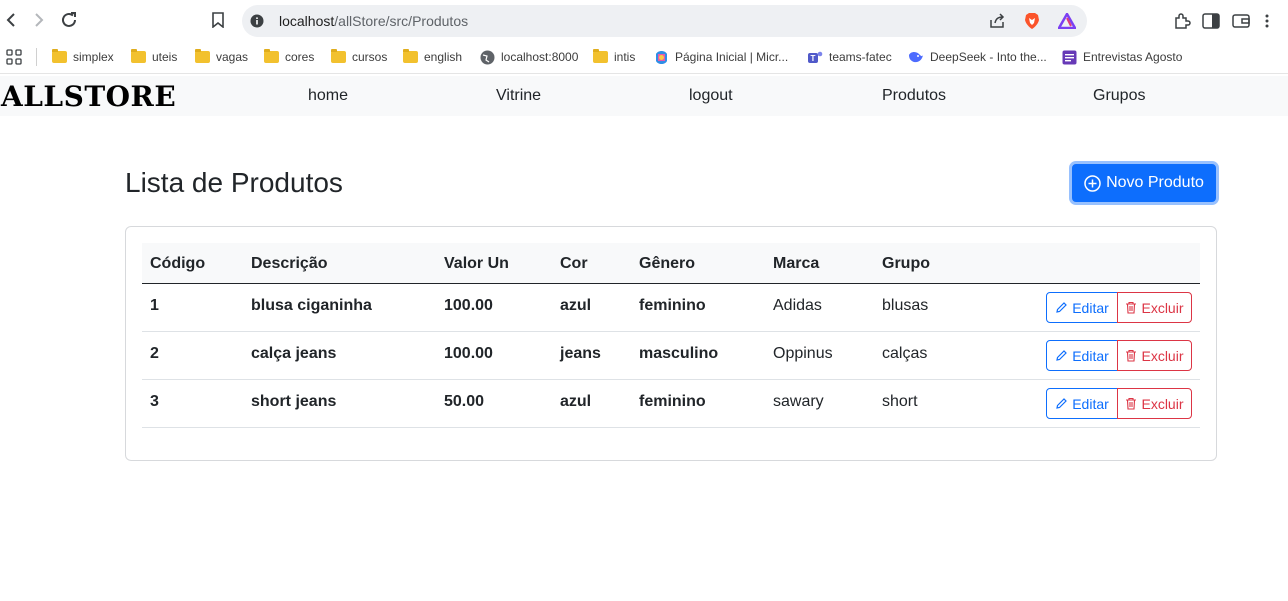 Image resolution: width=1288 pixels, height=601 pixels. What do you see at coordinates (1267, 21) in the screenshot?
I see `menu-icon` at bounding box center [1267, 21].